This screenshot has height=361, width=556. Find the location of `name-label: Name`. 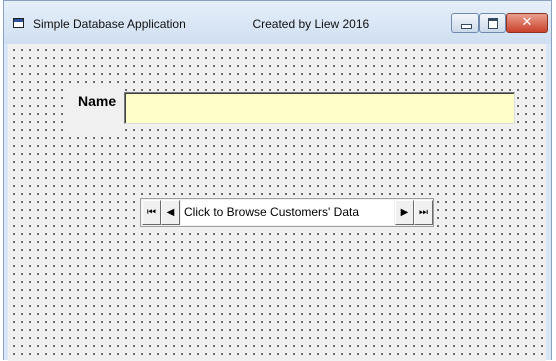

name-label: Name is located at coordinates (96, 107).